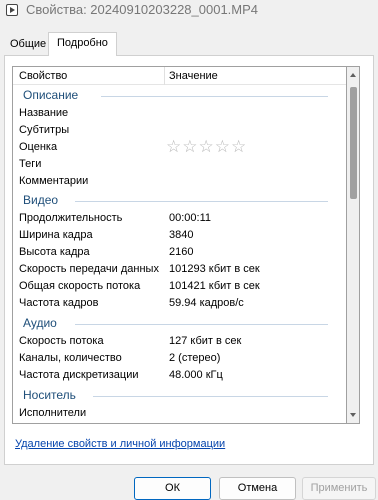 The width and height of the screenshot is (378, 500). I want to click on property-row: Теги, so click(179, 164).